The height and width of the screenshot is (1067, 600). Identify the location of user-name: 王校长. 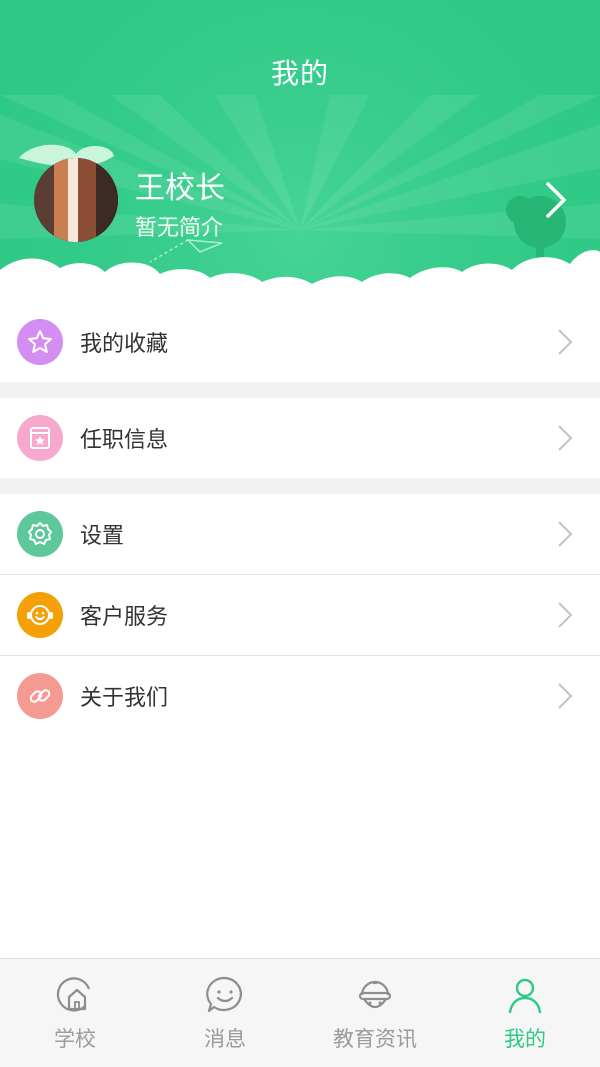
(180, 188).